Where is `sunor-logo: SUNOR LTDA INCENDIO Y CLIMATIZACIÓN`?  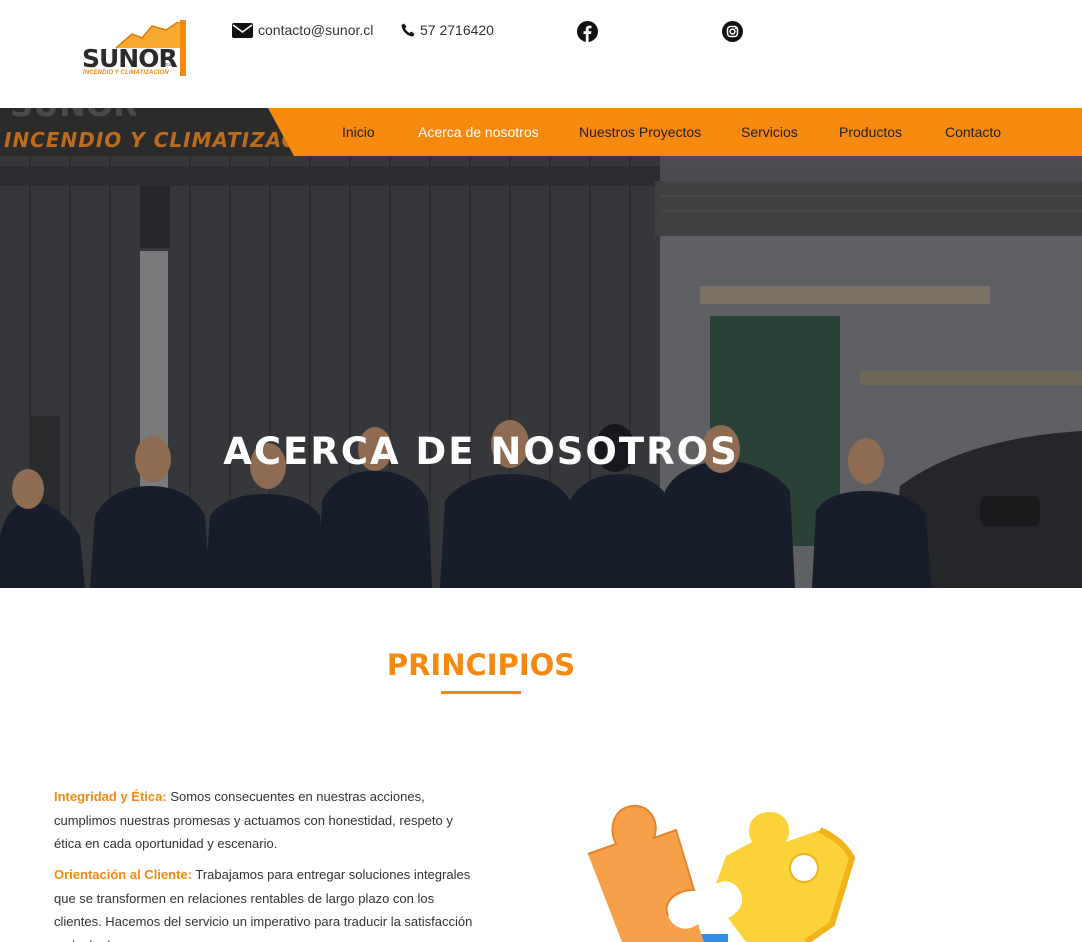
sunor-logo: SUNOR LTDA INCENDIO Y CLIMATIZACIÓN is located at coordinates (134, 49).